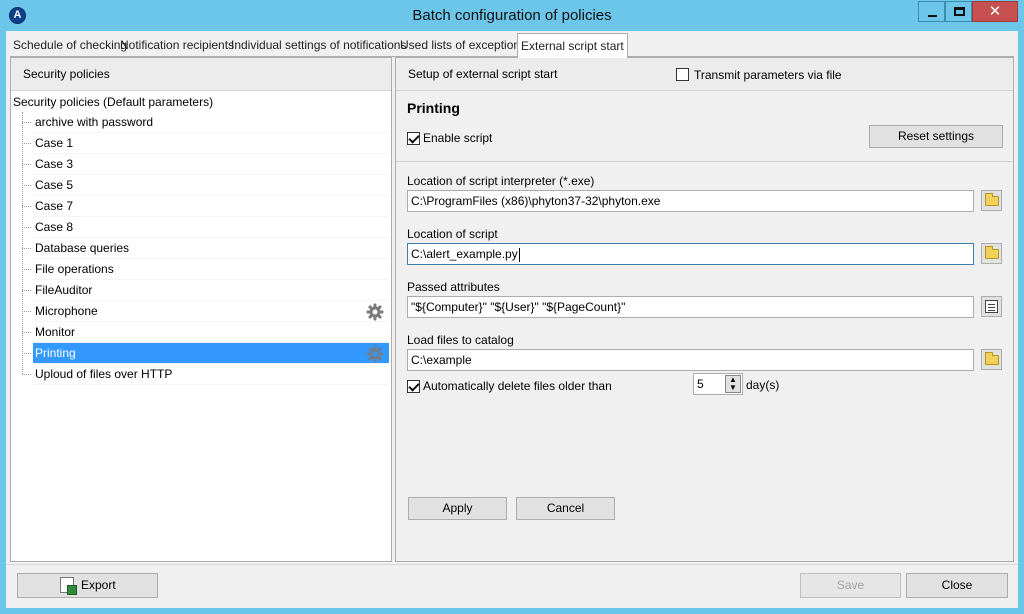 Image resolution: width=1024 pixels, height=614 pixels. What do you see at coordinates (458, 138) in the screenshot?
I see `enable-script-label: Enable script` at bounding box center [458, 138].